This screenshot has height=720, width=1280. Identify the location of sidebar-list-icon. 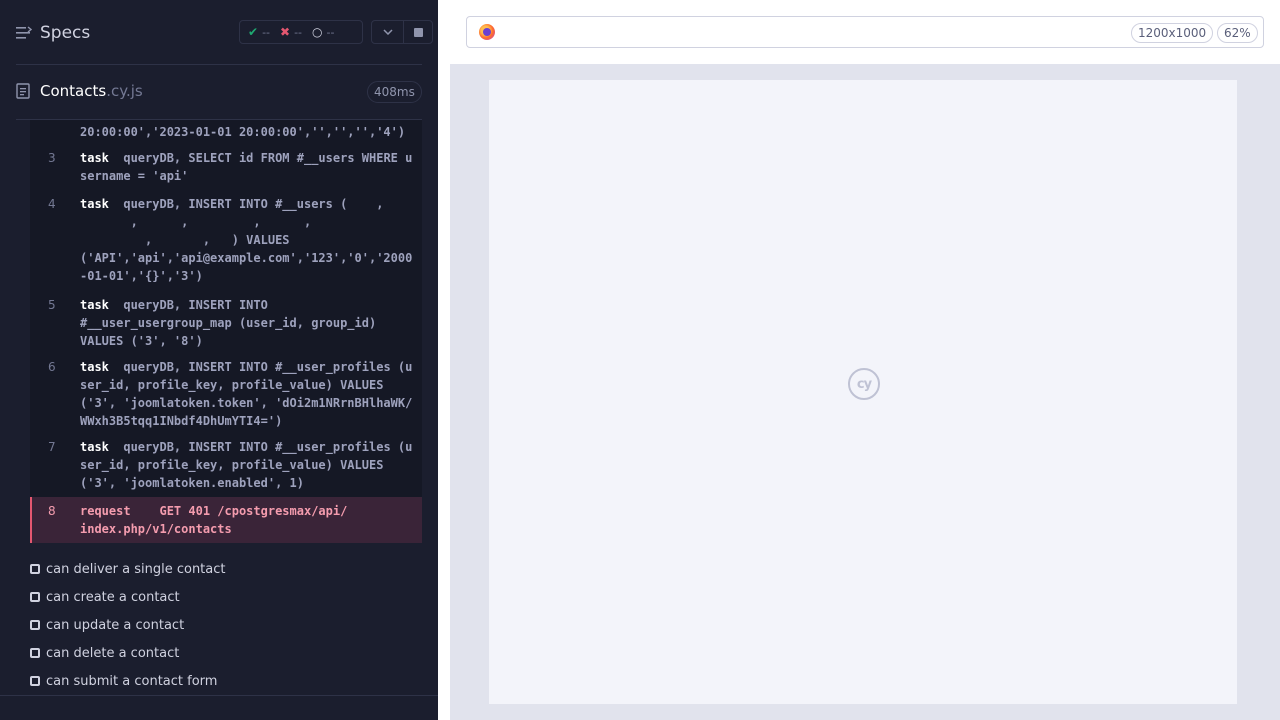
(24, 32).